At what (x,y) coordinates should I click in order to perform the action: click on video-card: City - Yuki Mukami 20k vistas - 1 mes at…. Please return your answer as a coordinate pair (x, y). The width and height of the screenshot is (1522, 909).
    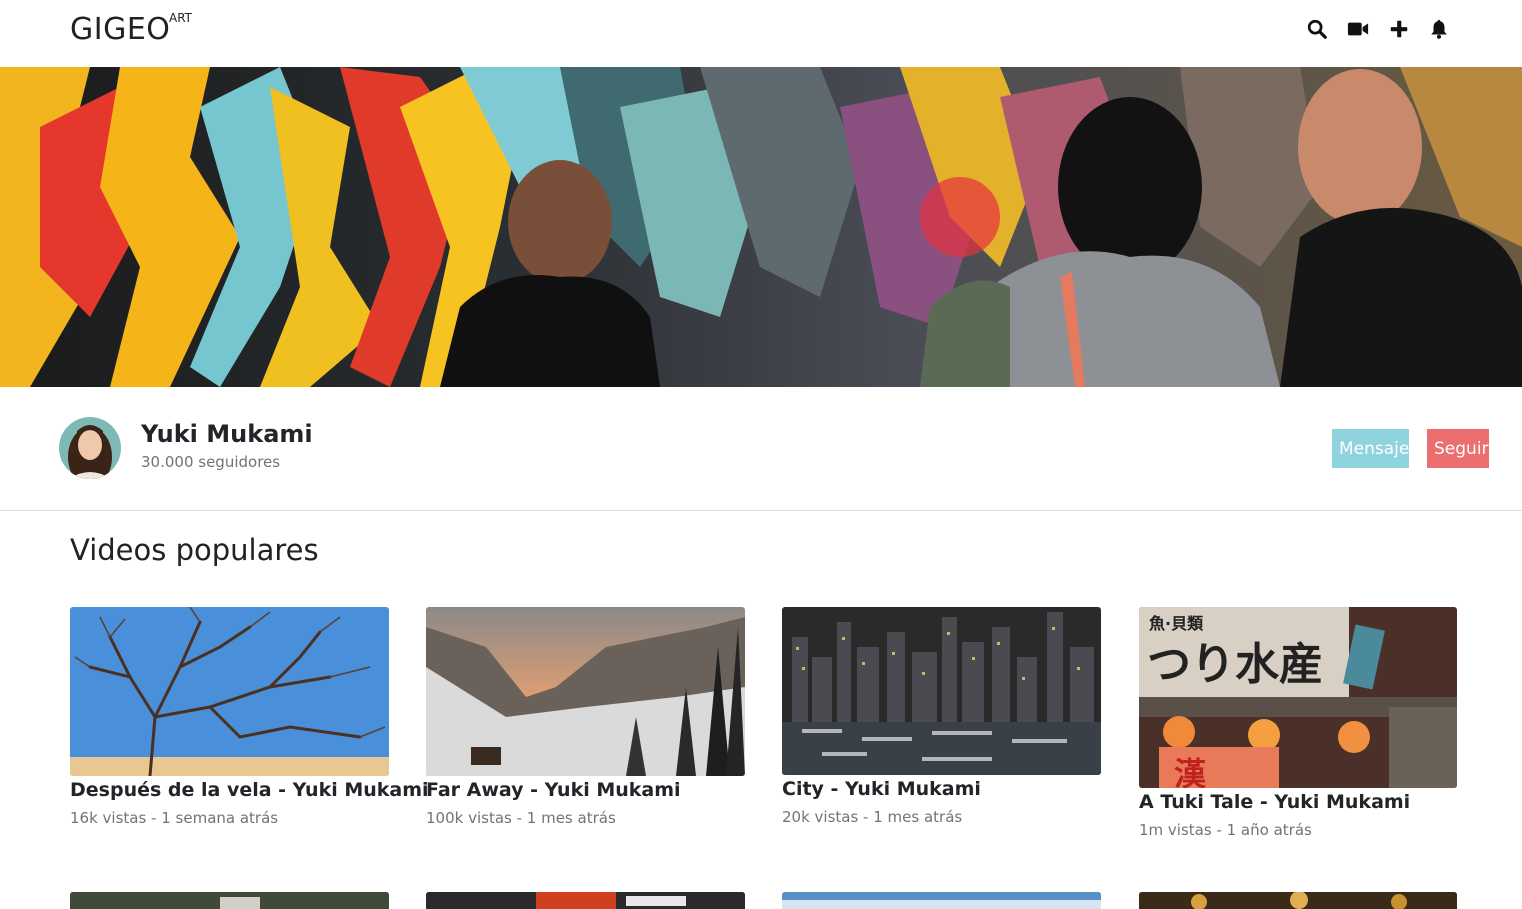
    Looking at the image, I should click on (941, 716).